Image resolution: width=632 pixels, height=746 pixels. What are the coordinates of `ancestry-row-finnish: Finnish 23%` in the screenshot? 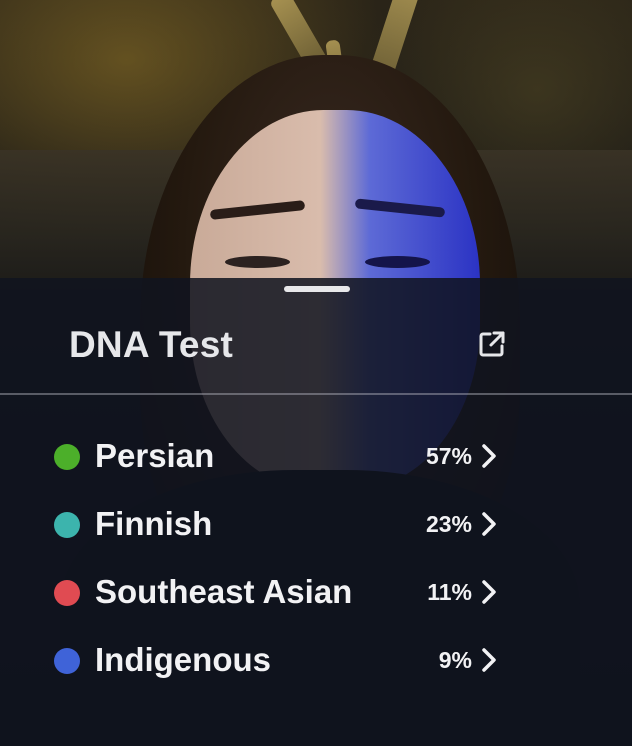 It's located at (316, 525).